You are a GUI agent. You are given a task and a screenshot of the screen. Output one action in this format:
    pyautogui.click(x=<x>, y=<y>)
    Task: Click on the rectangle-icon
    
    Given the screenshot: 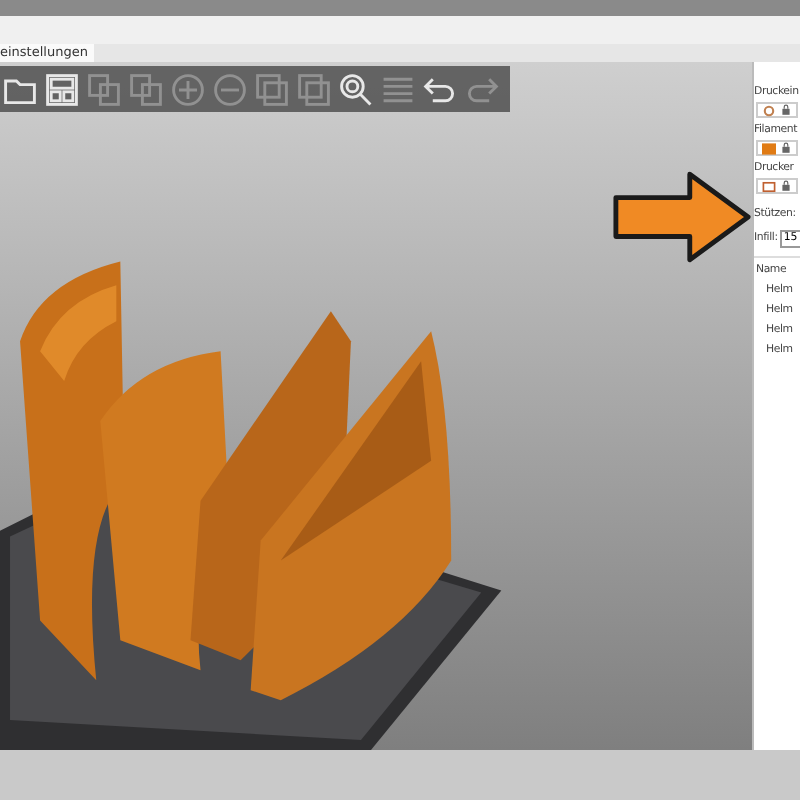 What is the action you would take?
    pyautogui.click(x=769, y=186)
    